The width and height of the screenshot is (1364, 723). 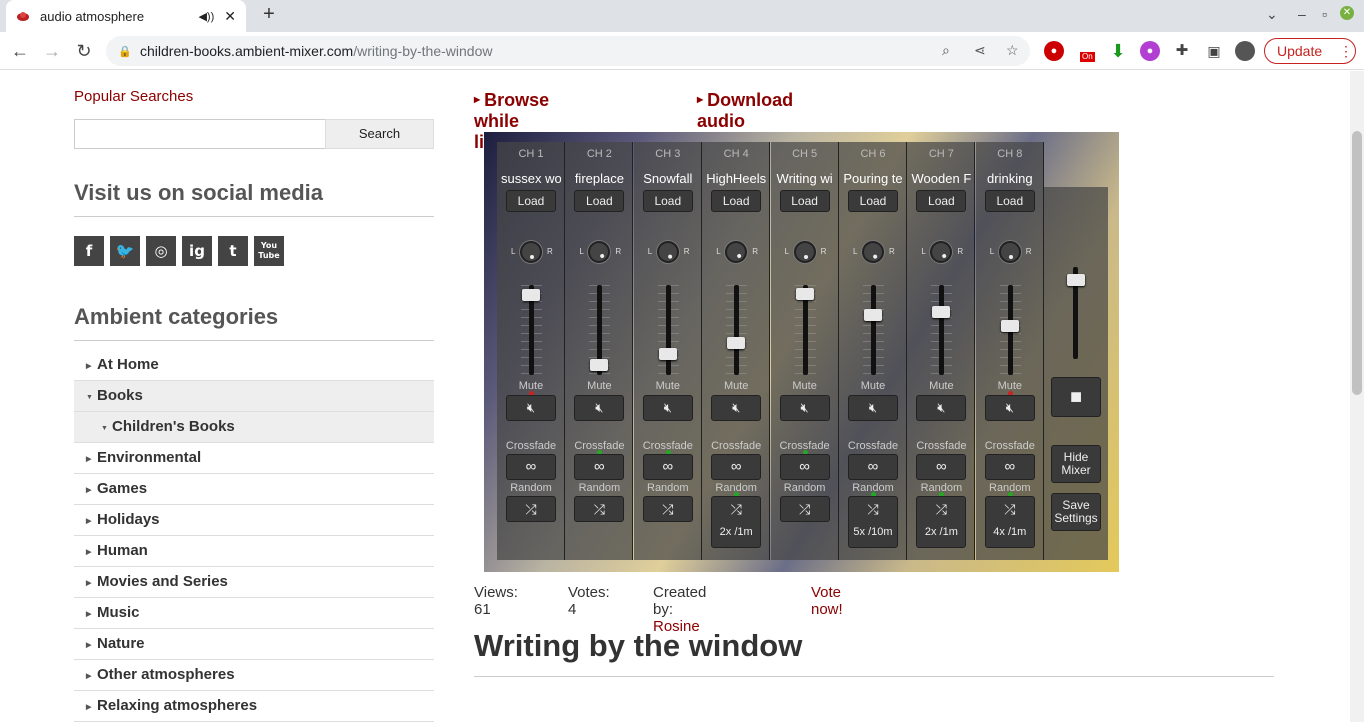 What do you see at coordinates (20, 51) in the screenshot?
I see `back-icon: ←` at bounding box center [20, 51].